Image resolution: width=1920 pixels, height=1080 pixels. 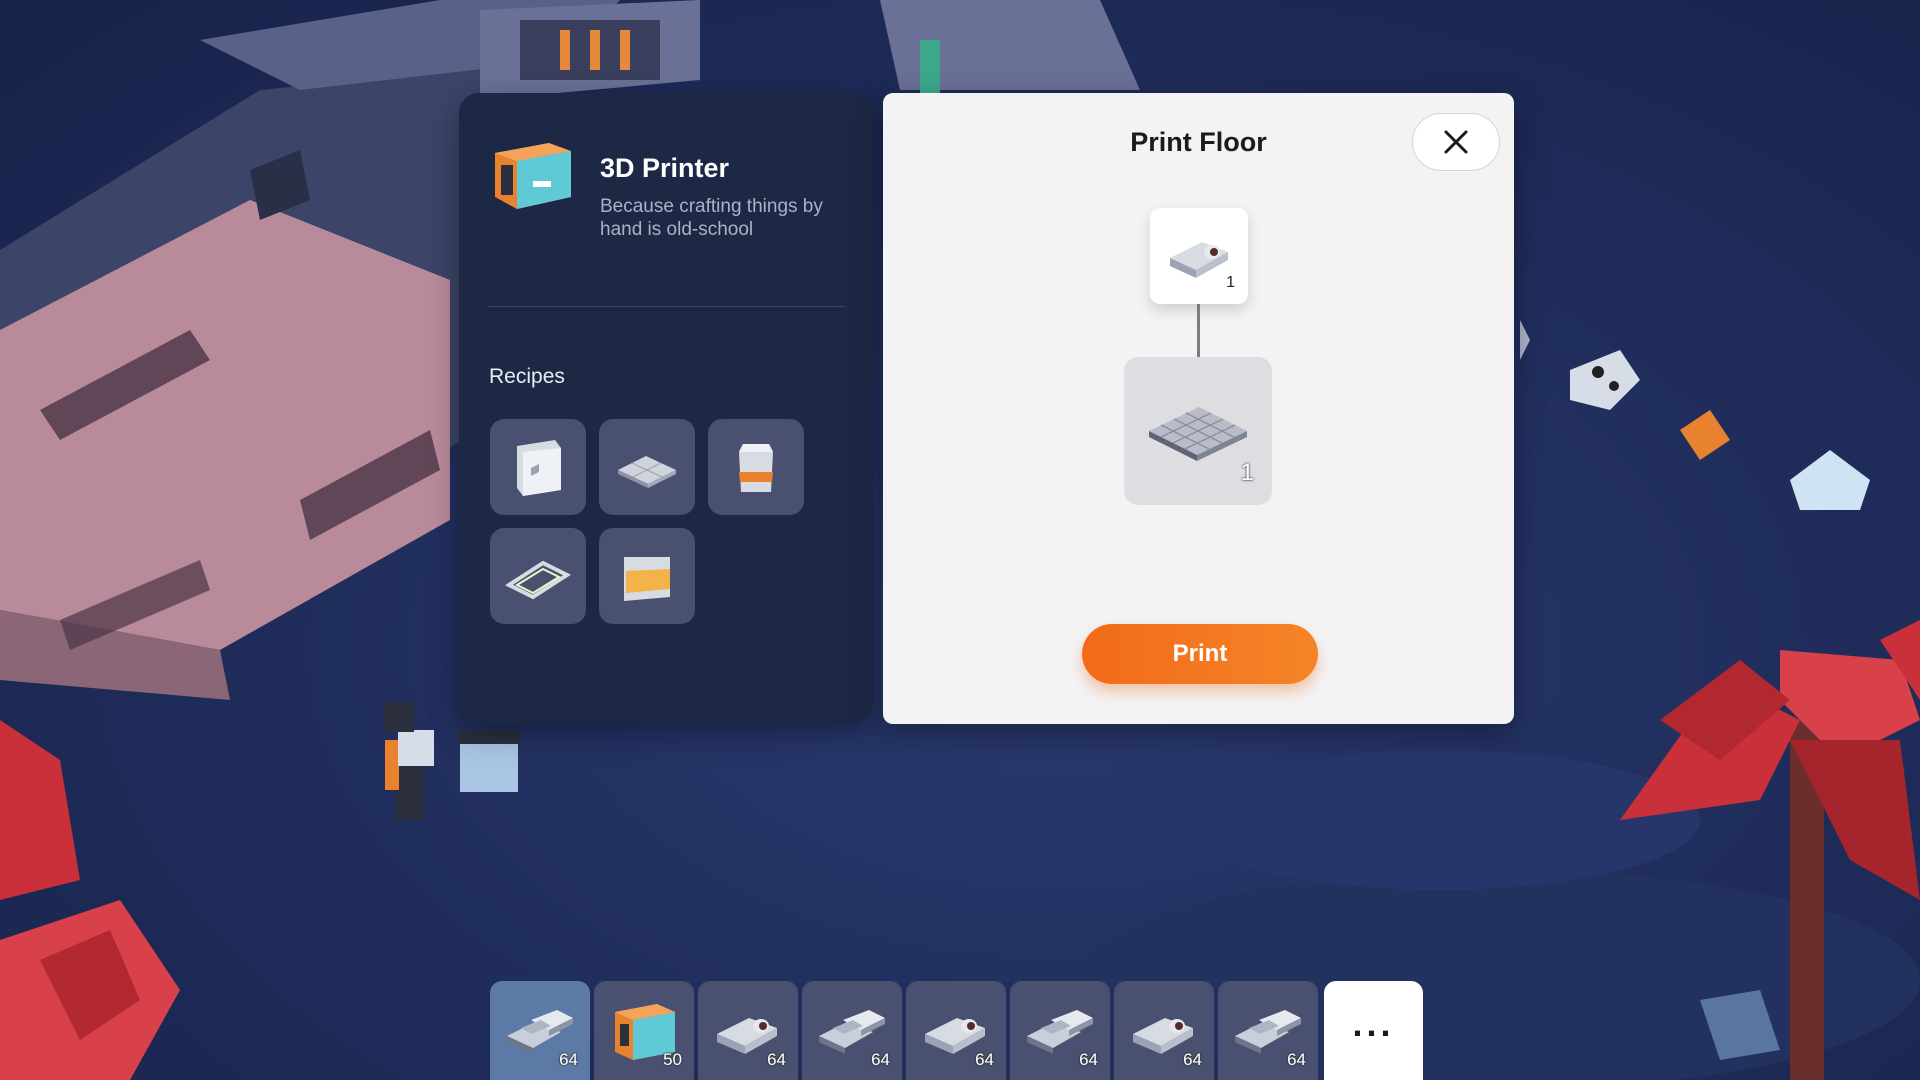 I want to click on slot-count: 50, so click(x=672, y=1059).